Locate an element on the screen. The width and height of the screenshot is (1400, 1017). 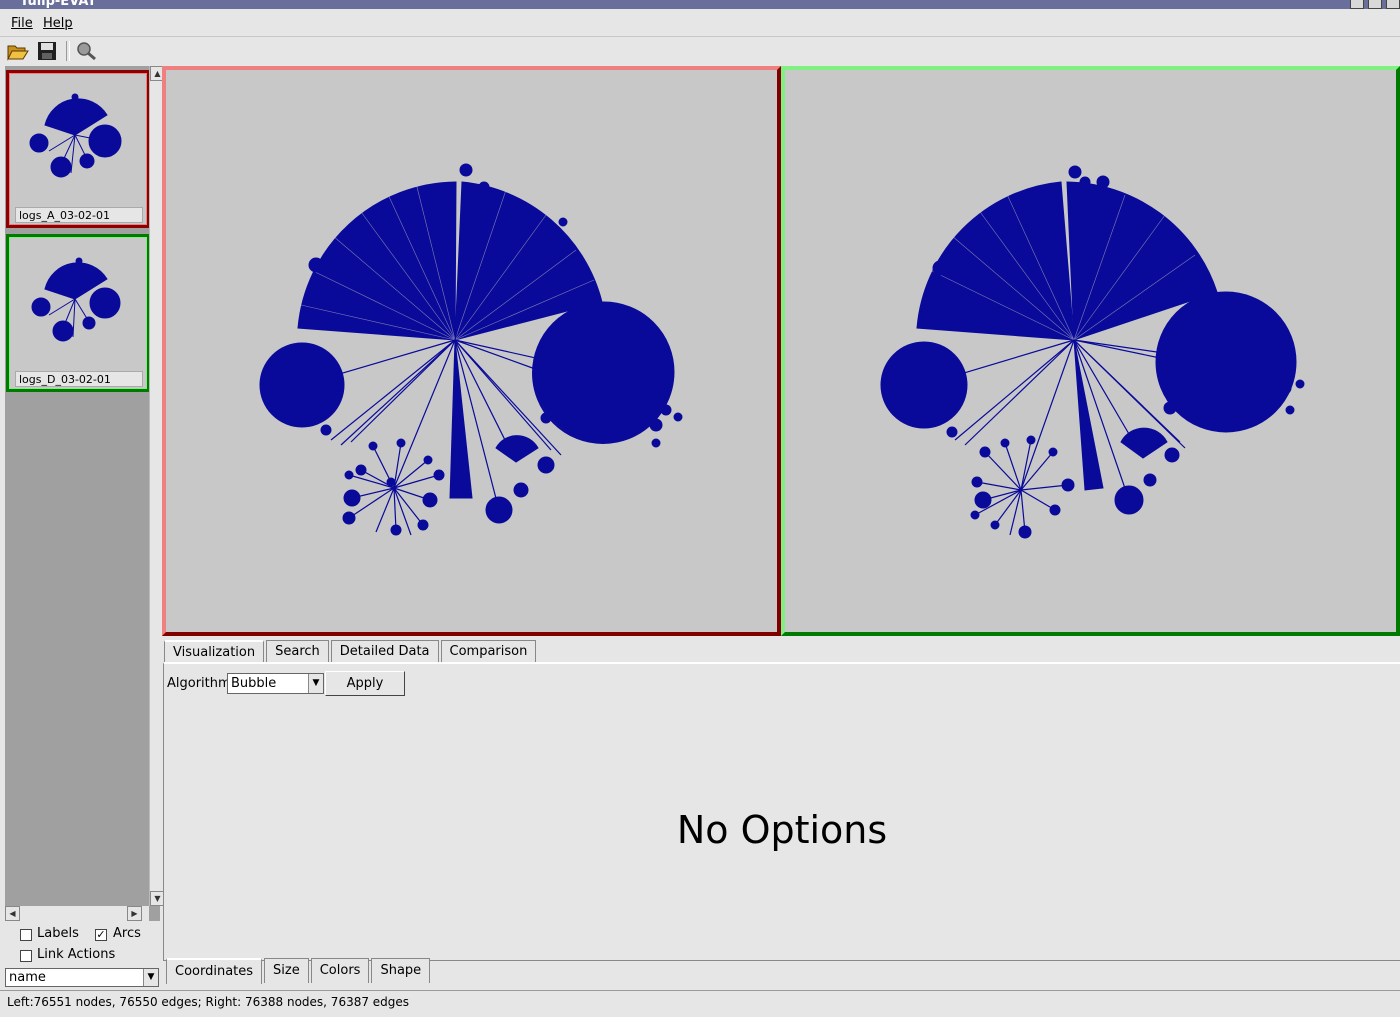
thumbnail-logs-d: logs_D_03-02-01 is located at coordinates (78, 313).